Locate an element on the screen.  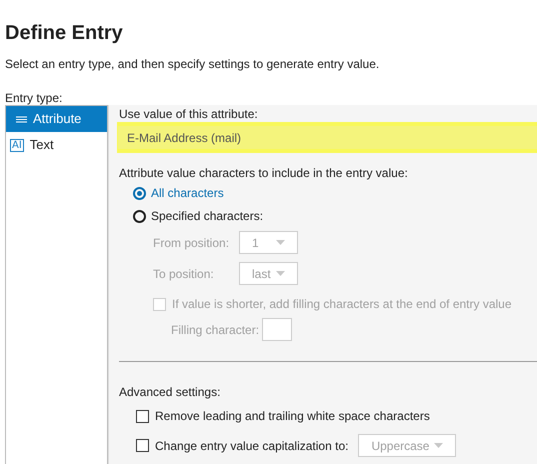
list-item: Attribute is located at coordinates (56, 119).